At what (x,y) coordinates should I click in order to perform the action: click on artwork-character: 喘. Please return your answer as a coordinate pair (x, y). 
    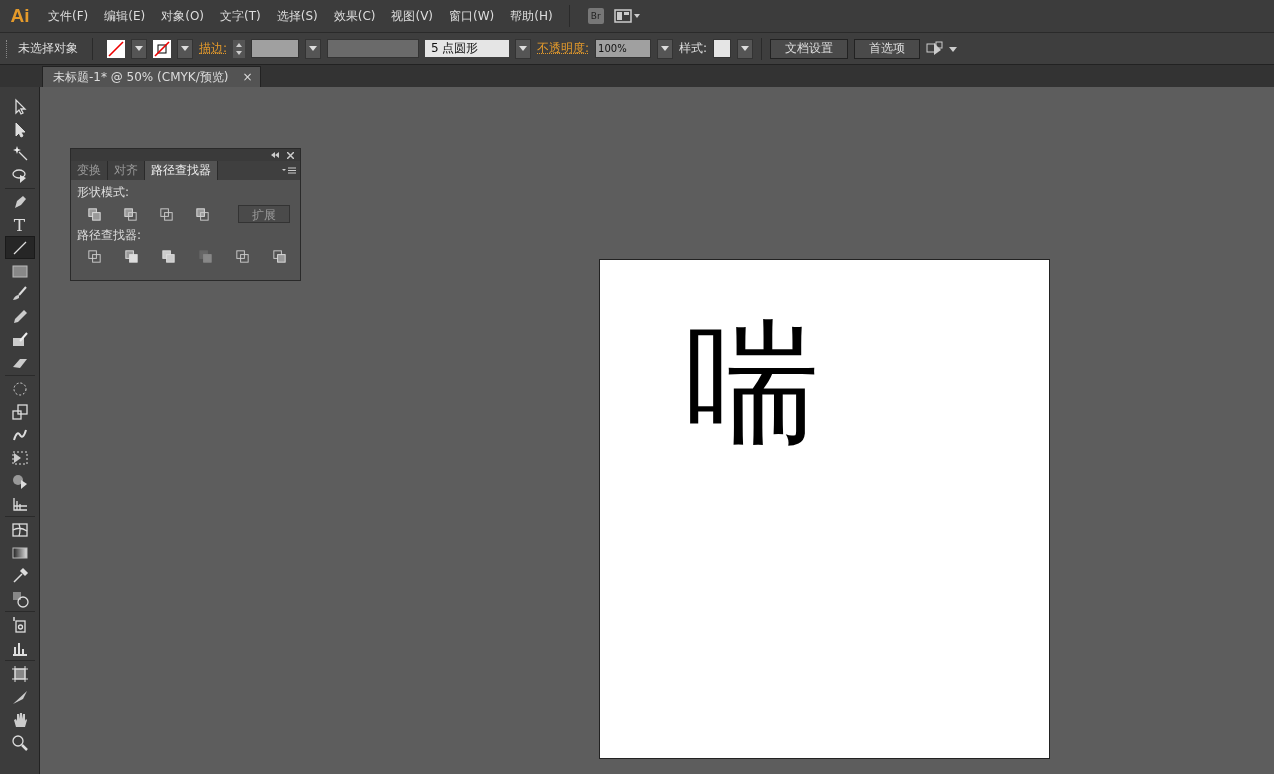
    Looking at the image, I should click on (752, 383).